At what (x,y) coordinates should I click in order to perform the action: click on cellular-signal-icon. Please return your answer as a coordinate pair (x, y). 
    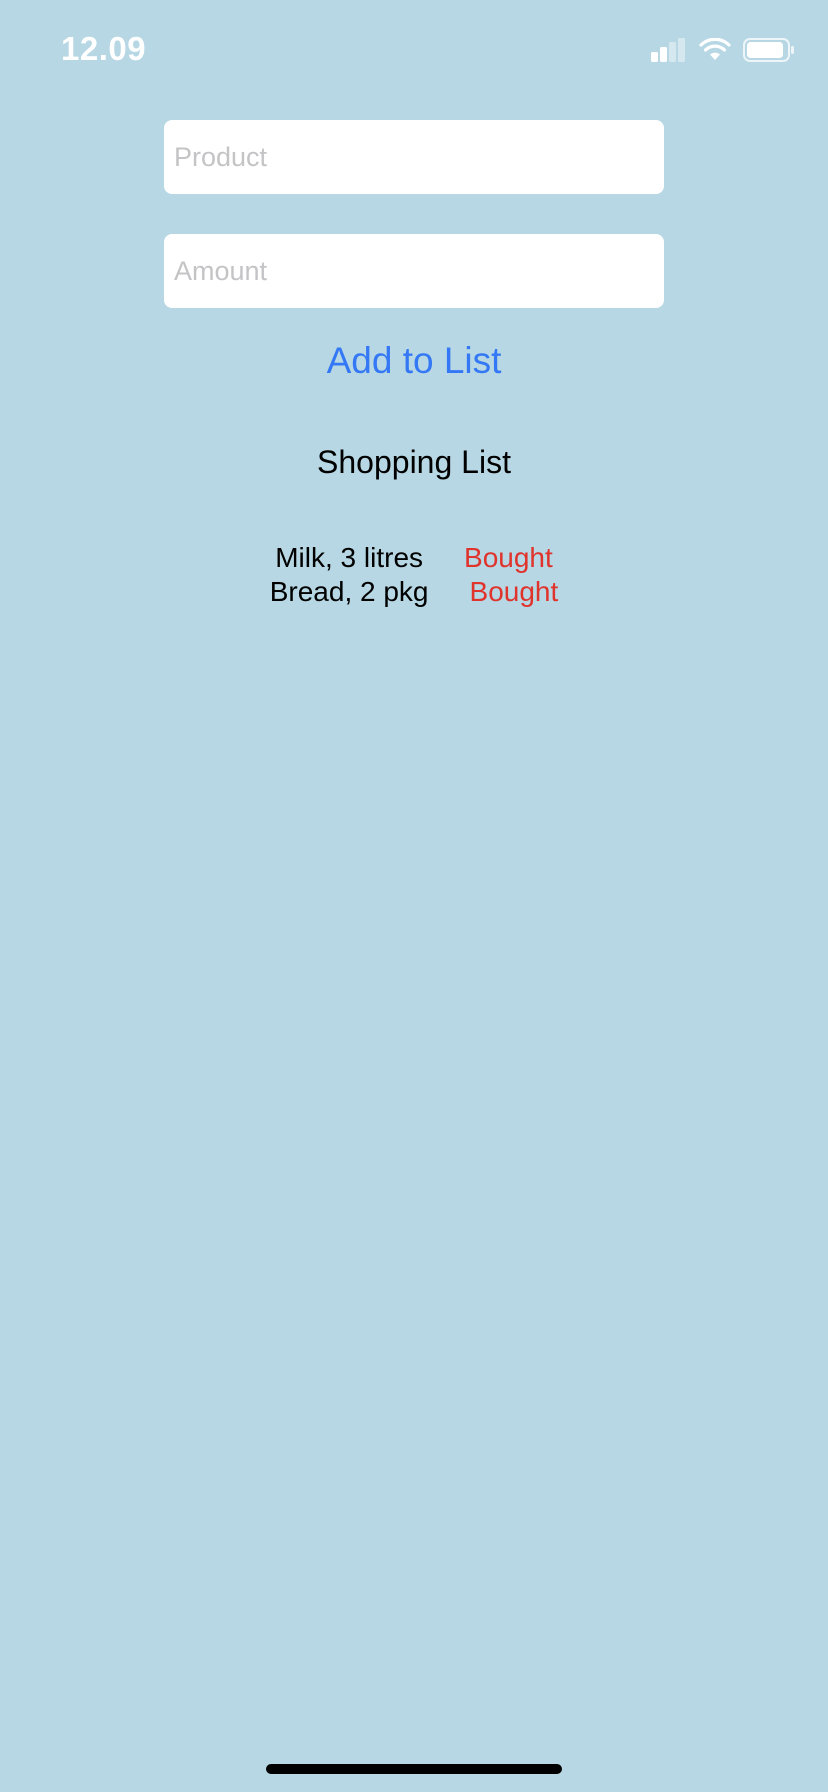
    Looking at the image, I should click on (668, 50).